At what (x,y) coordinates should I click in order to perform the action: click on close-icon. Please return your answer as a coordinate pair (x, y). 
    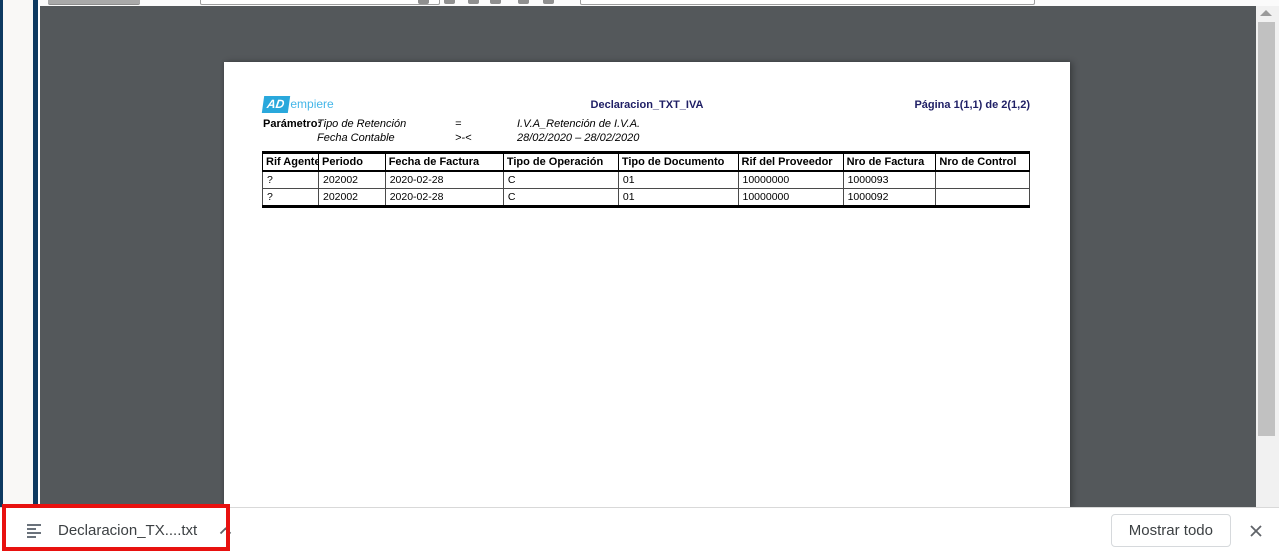
    Looking at the image, I should click on (1256, 531).